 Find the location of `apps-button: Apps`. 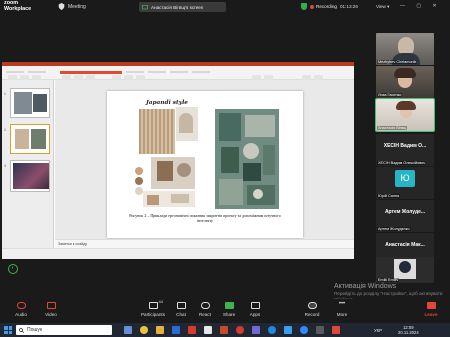

apps-button: Apps is located at coordinates (255, 309).